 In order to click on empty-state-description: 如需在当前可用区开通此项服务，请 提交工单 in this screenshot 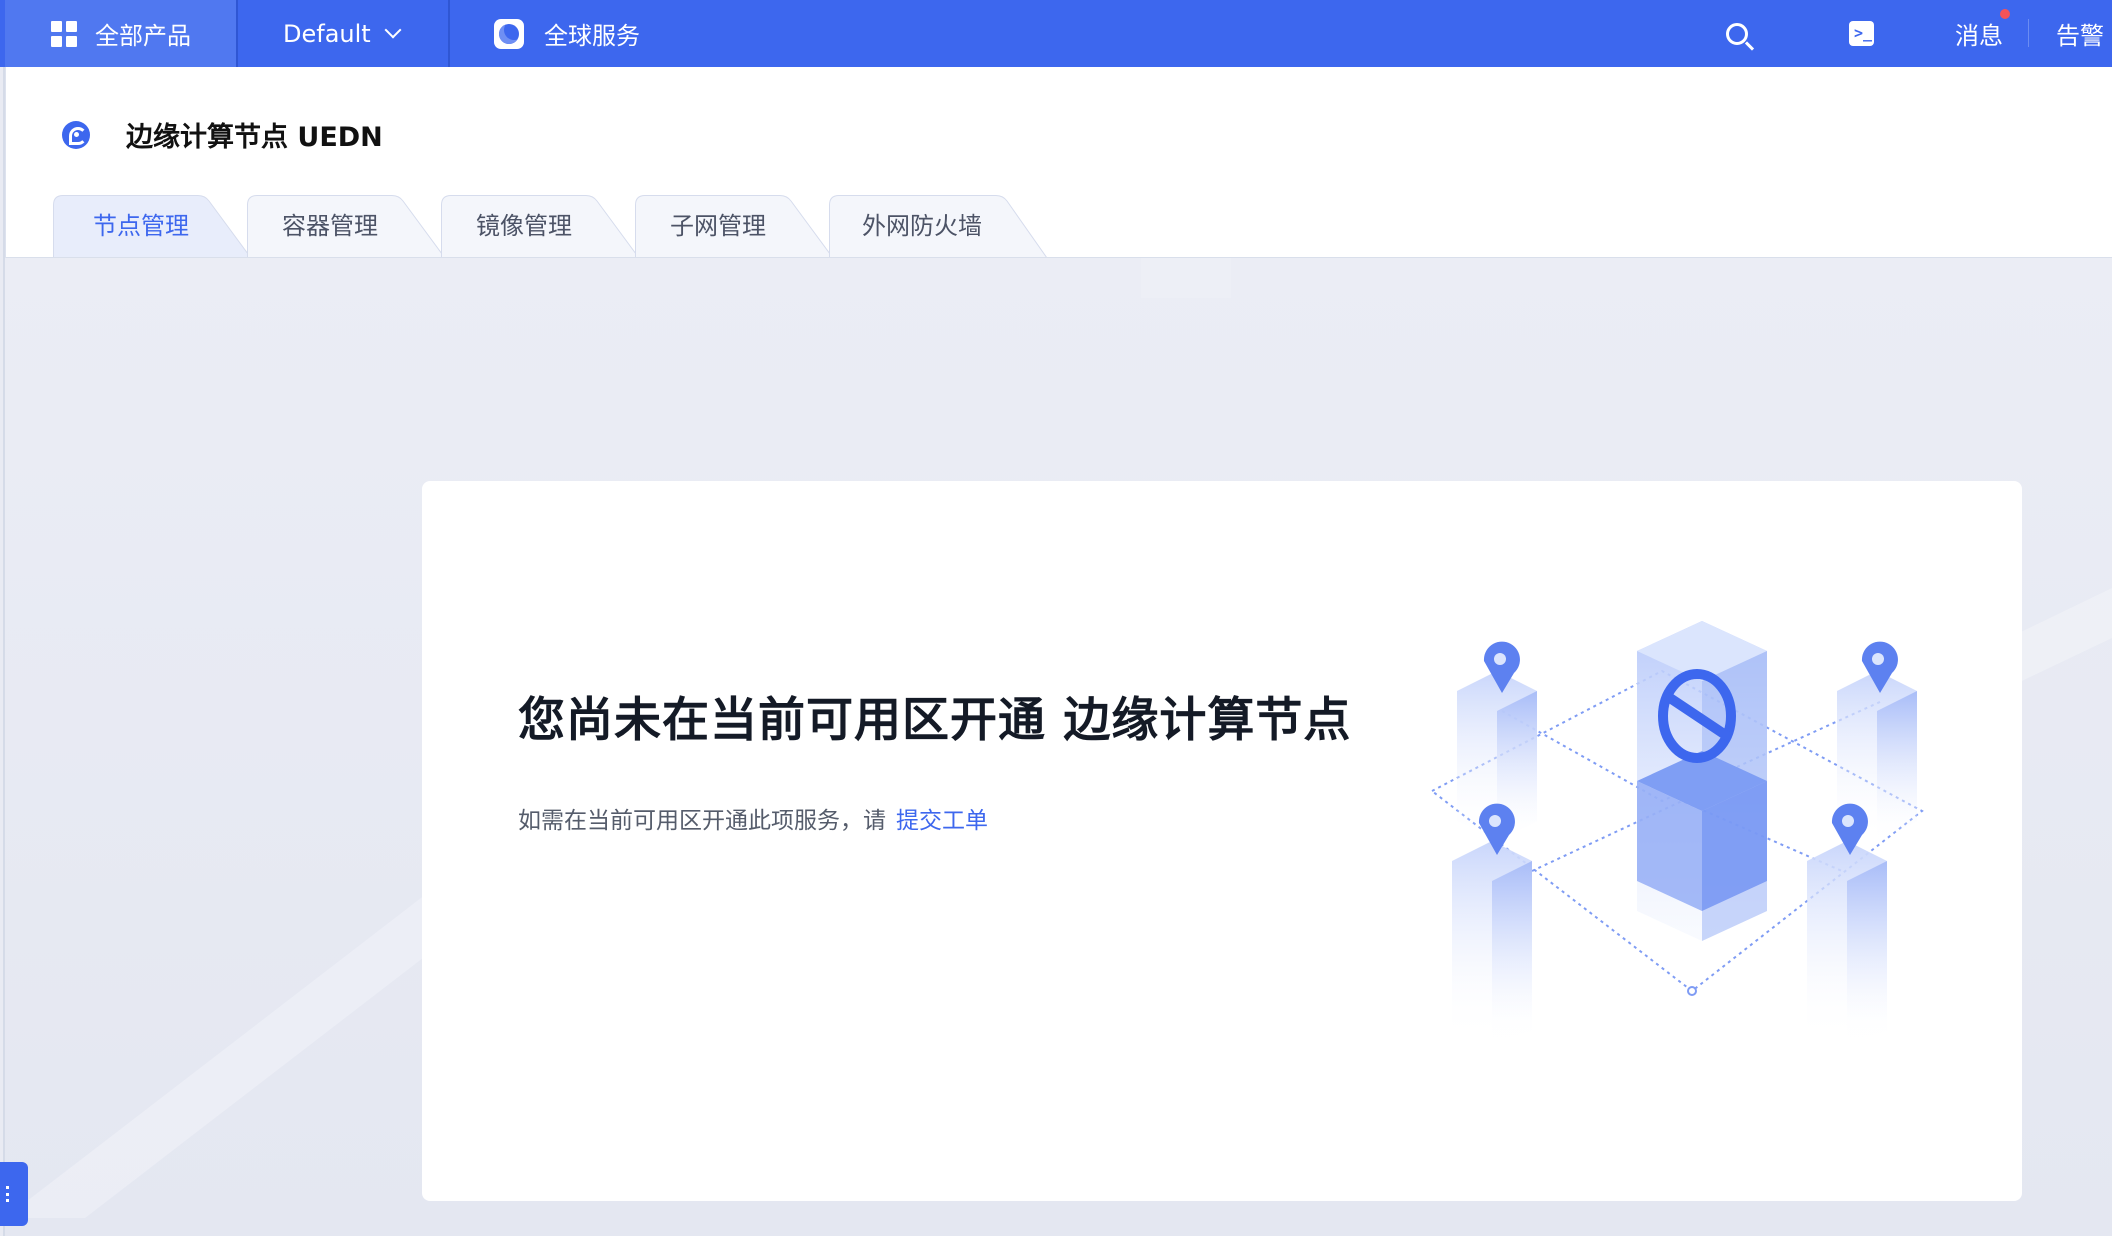, I will do `click(753, 818)`.